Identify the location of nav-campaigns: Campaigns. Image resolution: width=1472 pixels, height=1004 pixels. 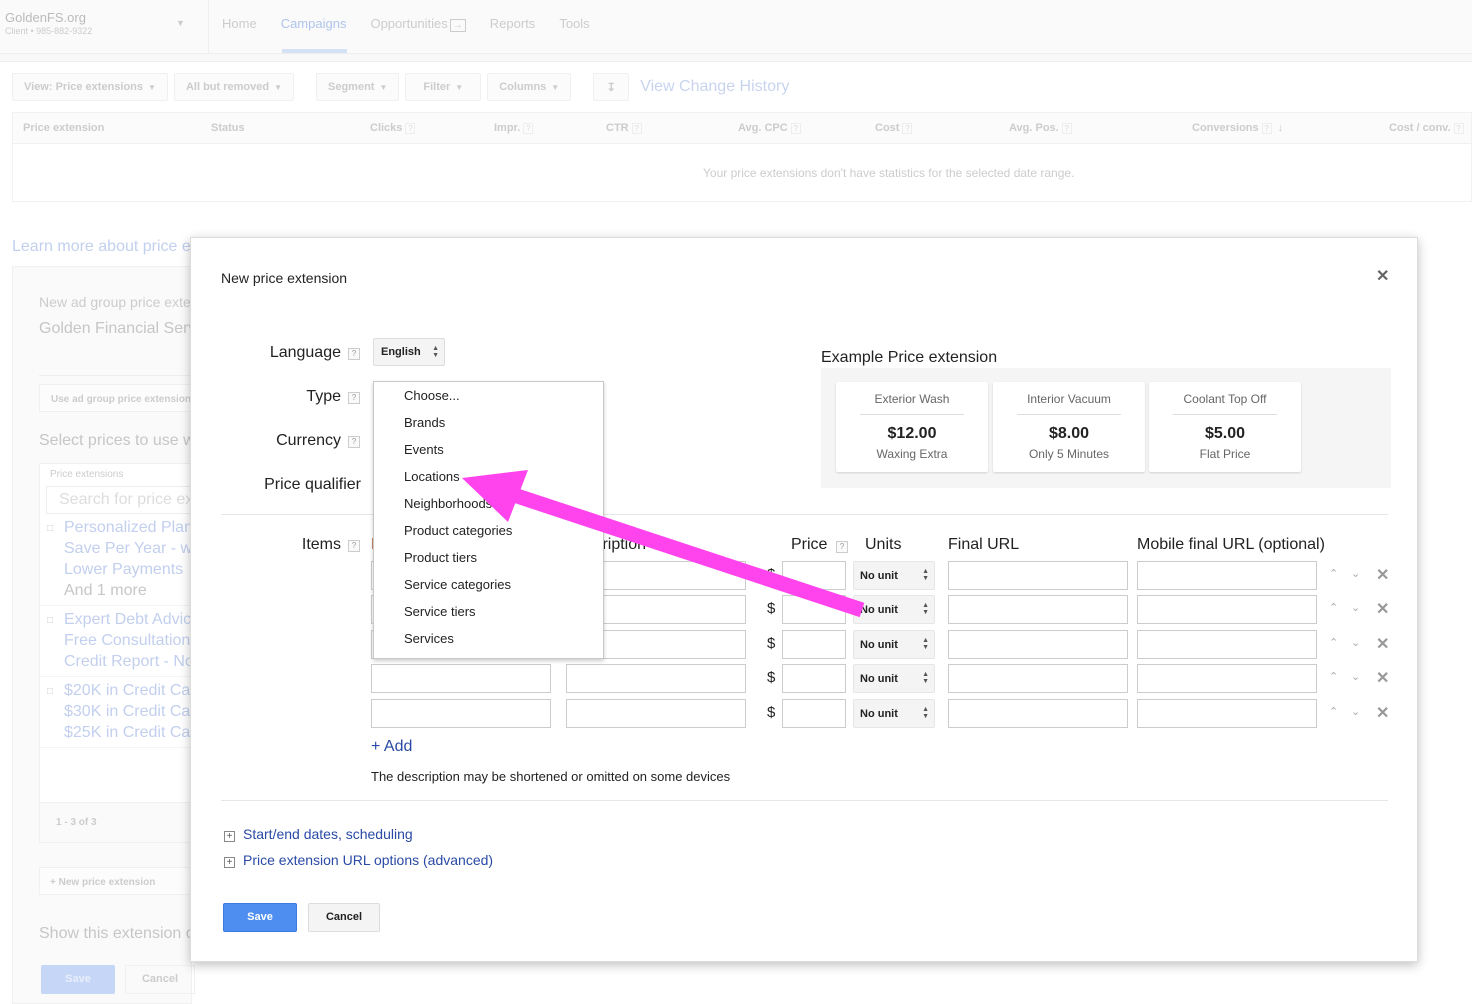
(314, 23).